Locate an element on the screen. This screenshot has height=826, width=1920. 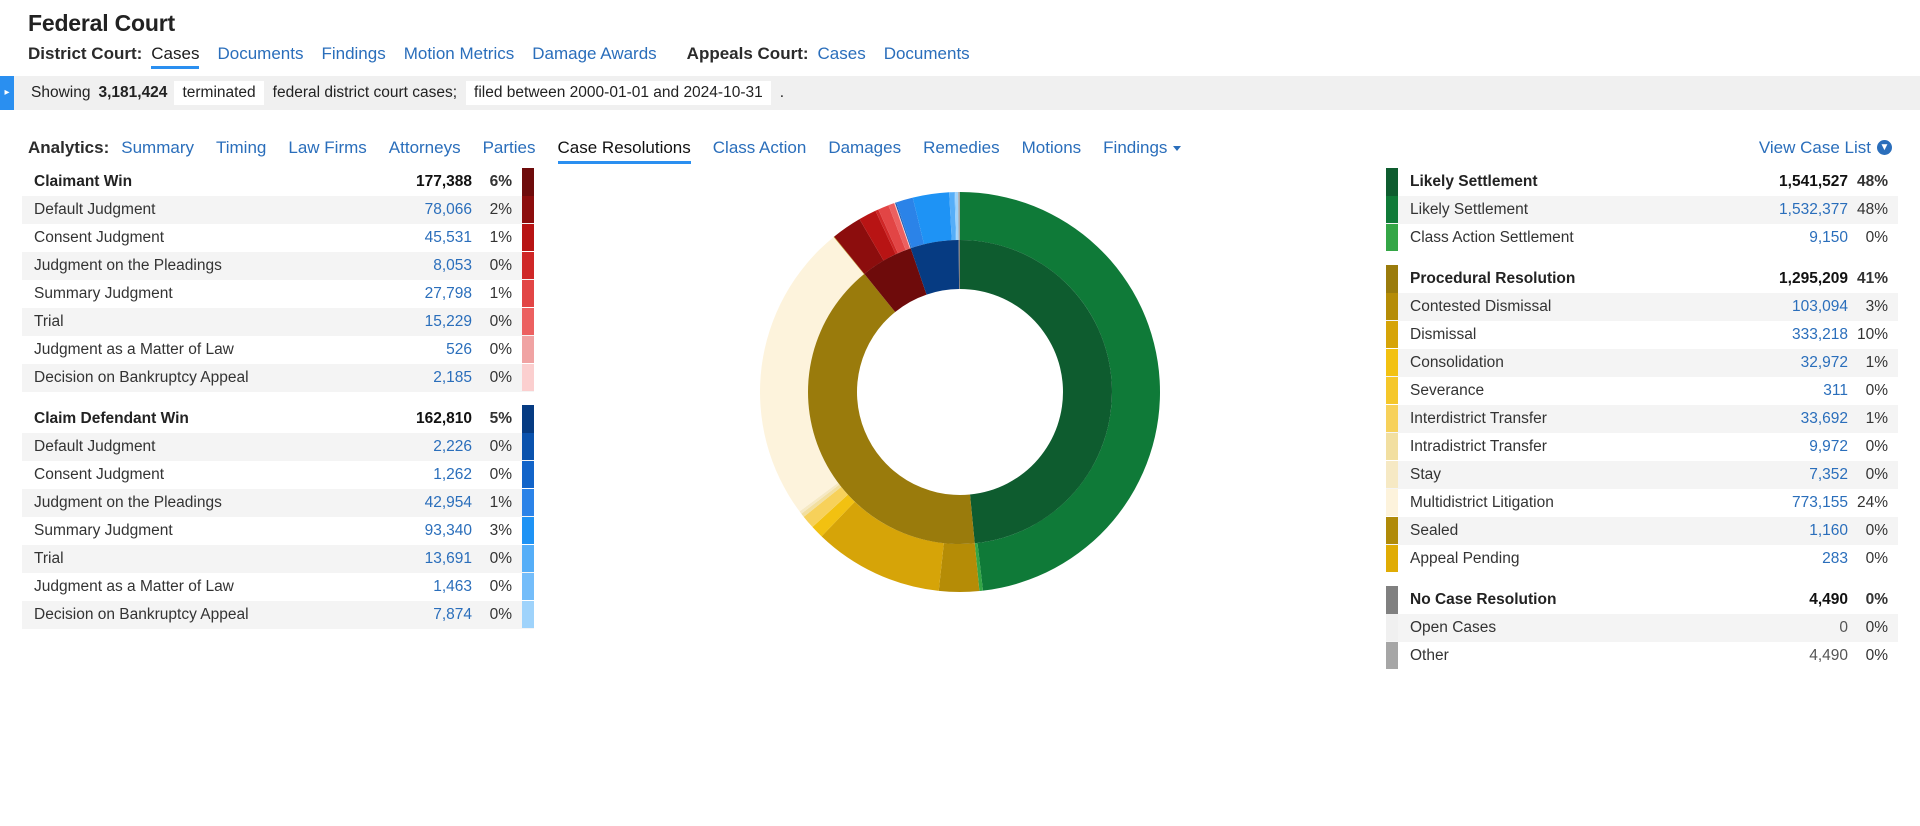
table-row: Judgment on the Pleadings 8,053 0% is located at coordinates (278, 265).